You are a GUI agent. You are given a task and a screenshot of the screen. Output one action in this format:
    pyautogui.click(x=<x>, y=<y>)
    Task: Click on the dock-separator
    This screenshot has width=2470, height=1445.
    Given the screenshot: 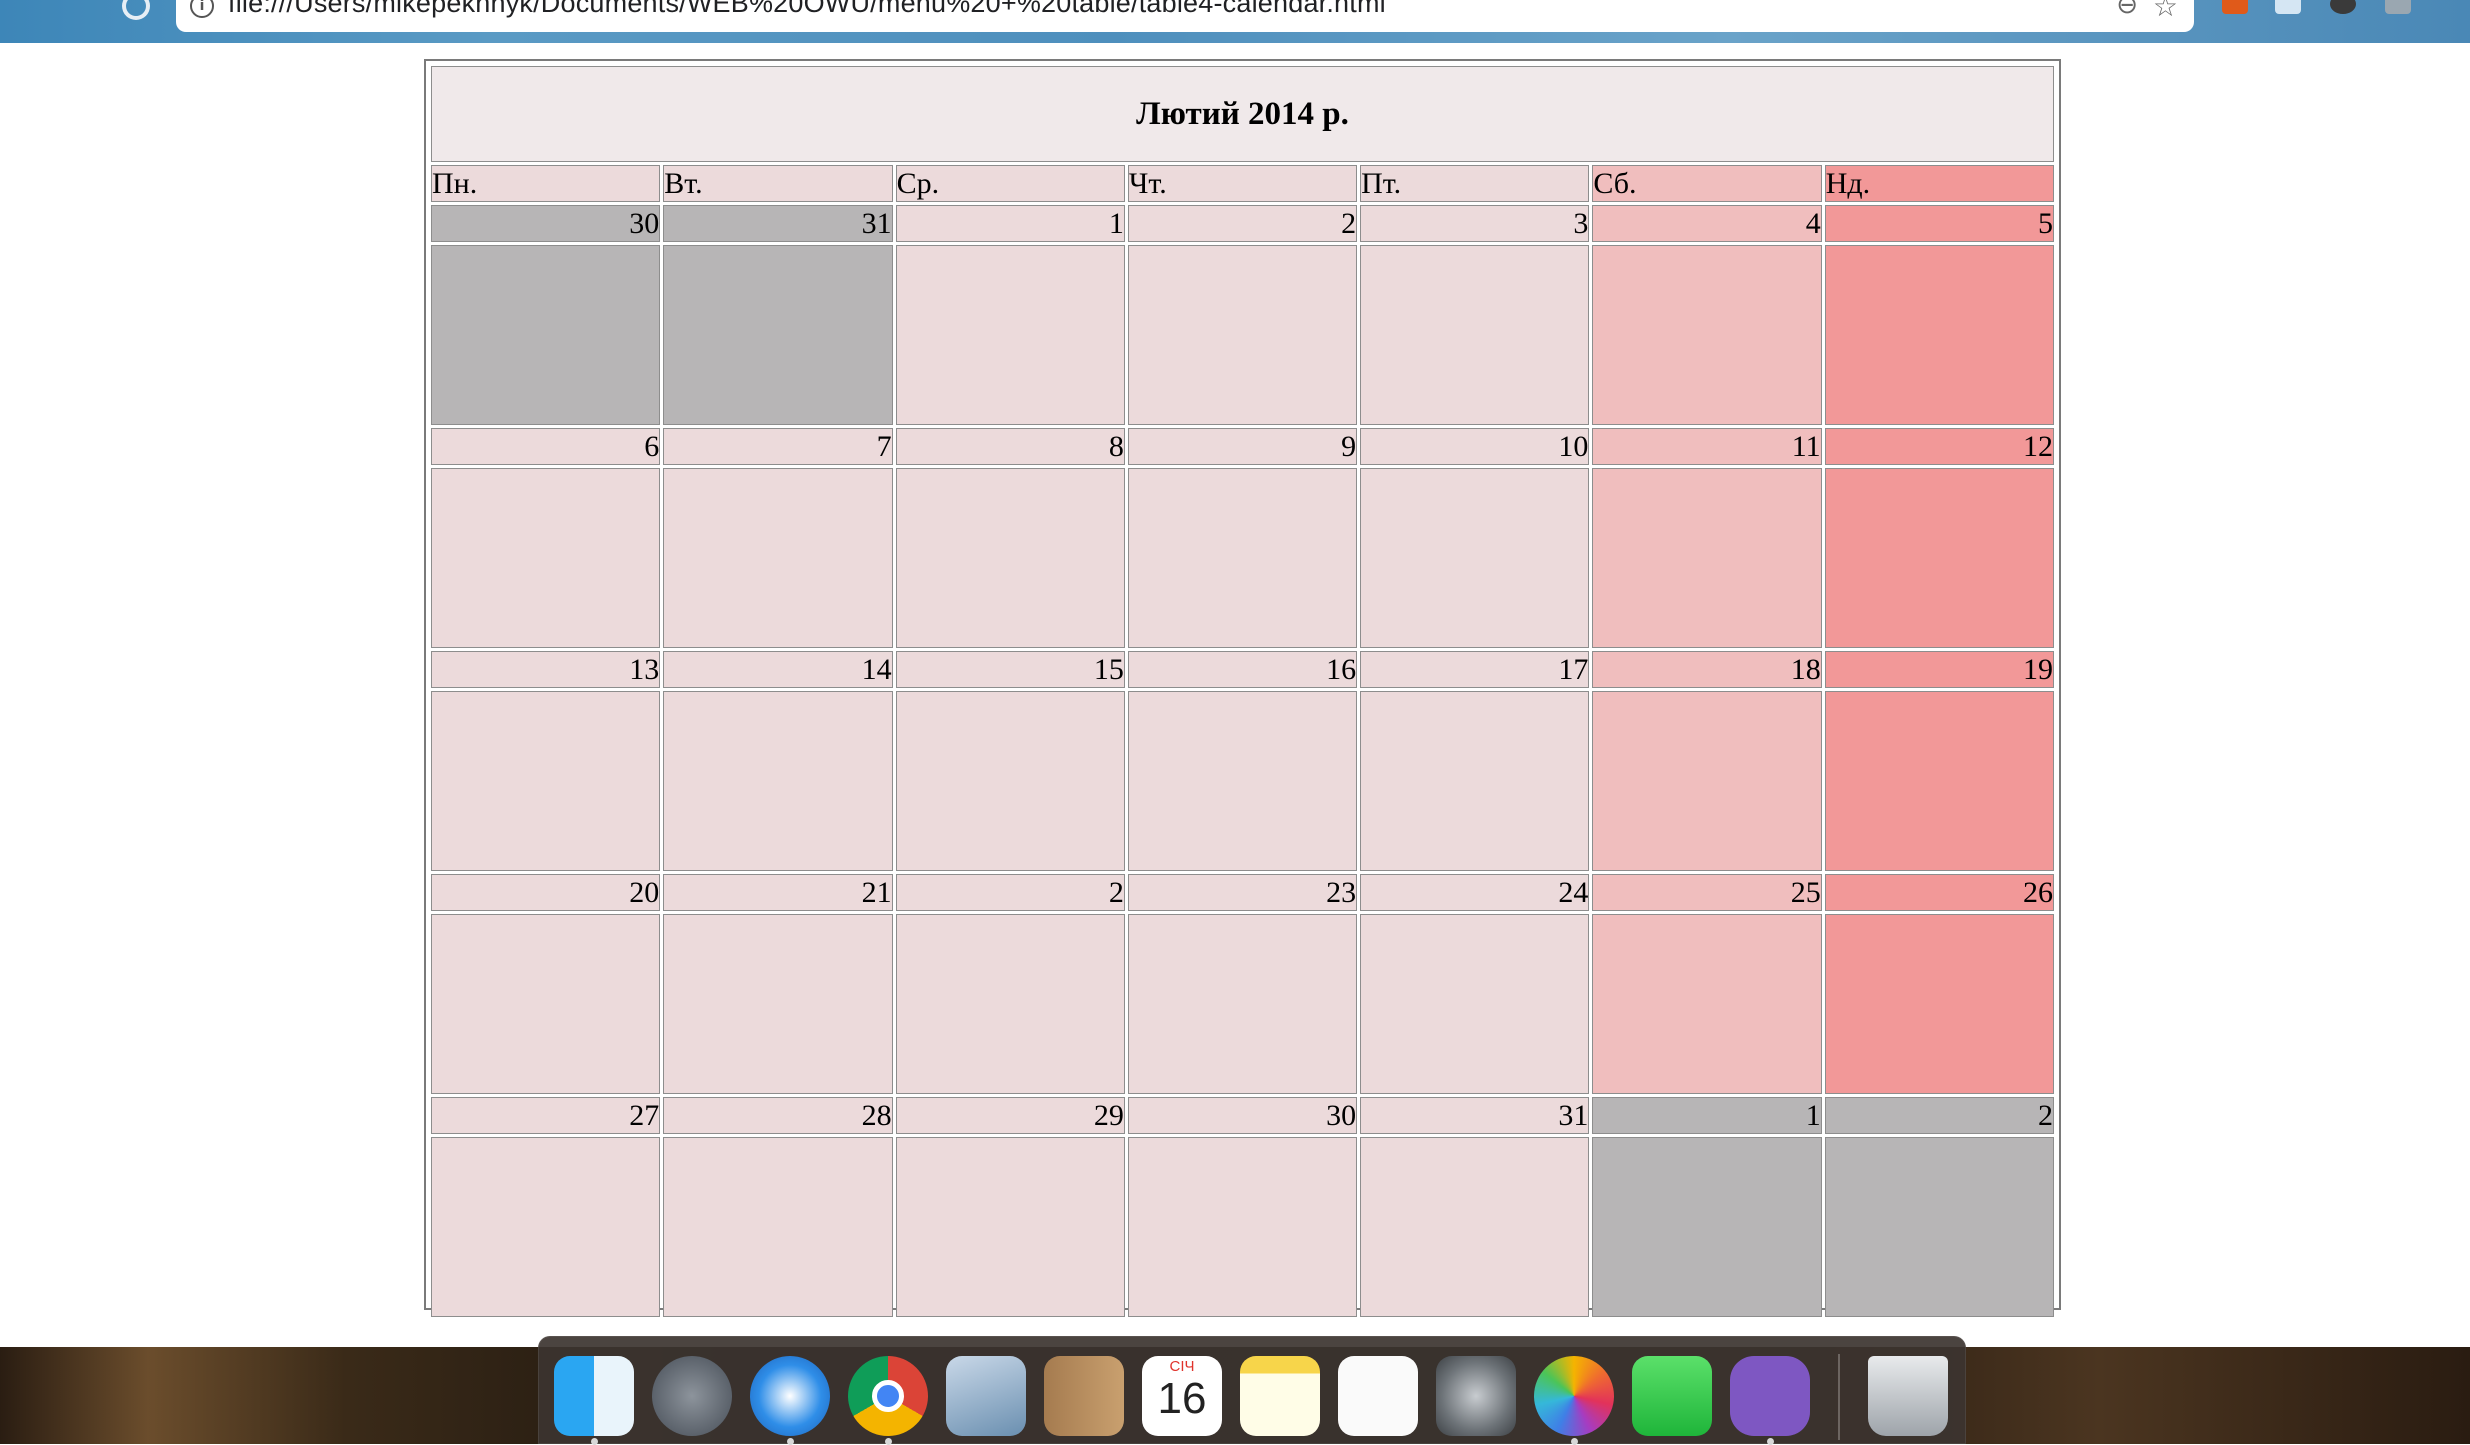 What is the action you would take?
    pyautogui.click(x=1839, y=1397)
    